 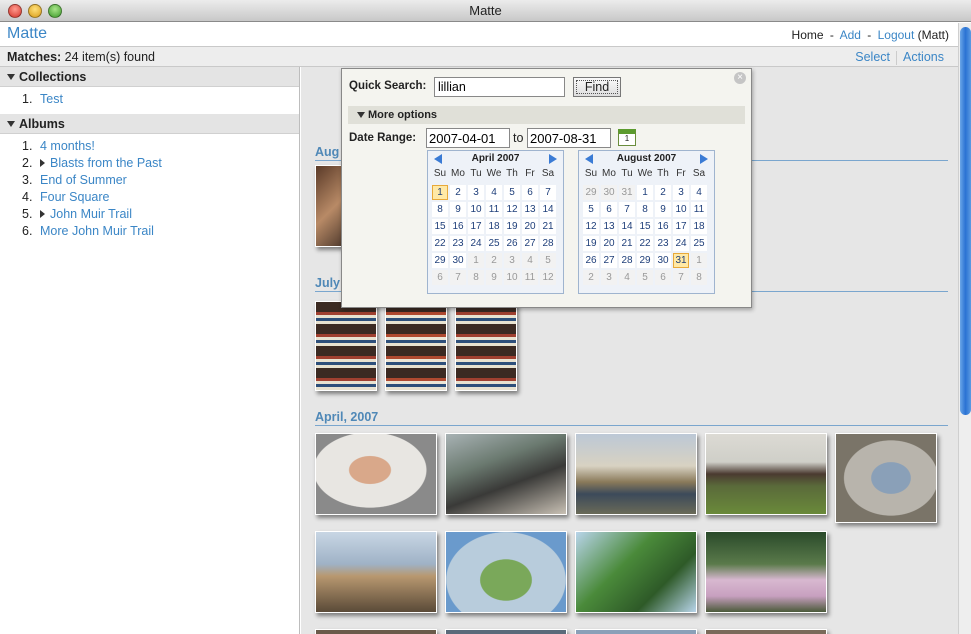 What do you see at coordinates (74, 197) in the screenshot?
I see `album-link: Four Square` at bounding box center [74, 197].